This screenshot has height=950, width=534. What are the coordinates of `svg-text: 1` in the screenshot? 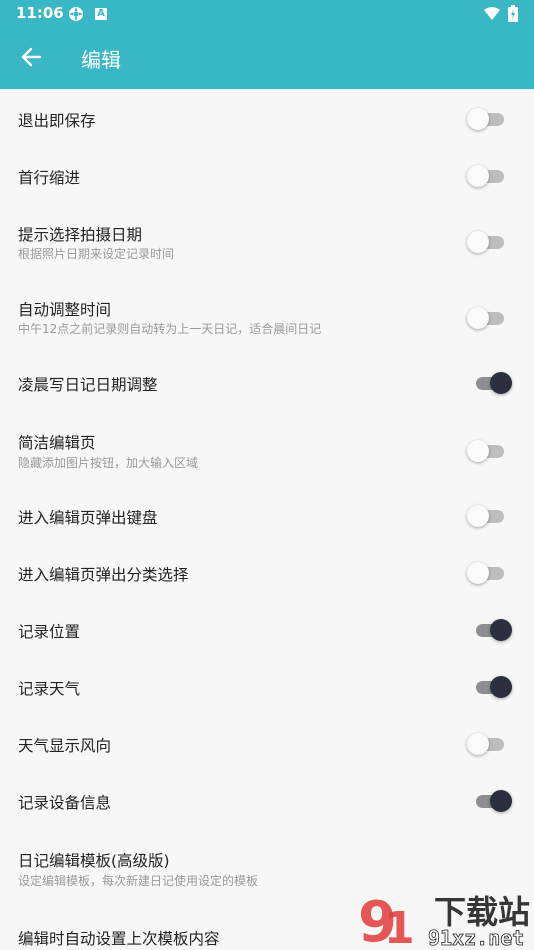 It's located at (399, 926).